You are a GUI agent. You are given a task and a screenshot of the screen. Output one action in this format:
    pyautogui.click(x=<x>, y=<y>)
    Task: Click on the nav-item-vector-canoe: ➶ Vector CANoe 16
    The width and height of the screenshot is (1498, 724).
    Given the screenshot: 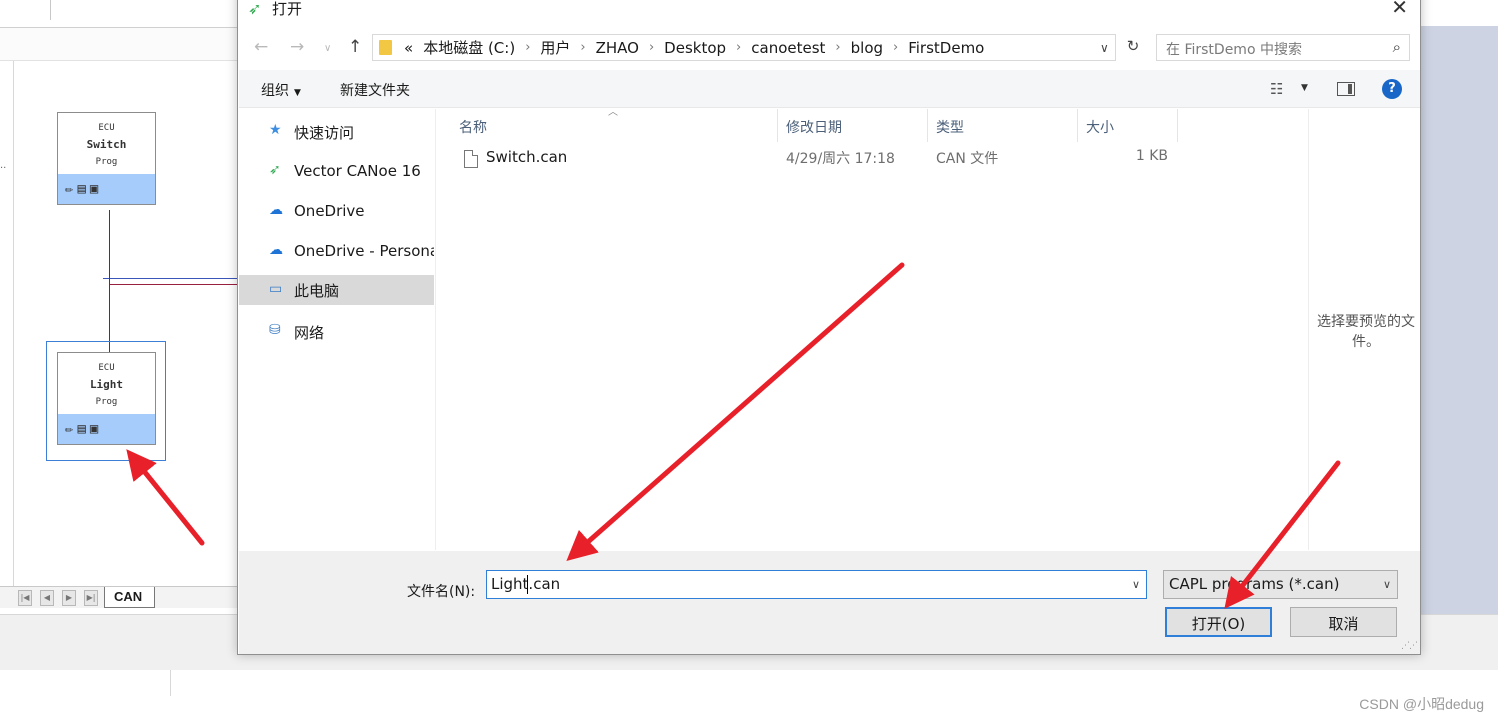 What is the action you would take?
    pyautogui.click(x=336, y=172)
    